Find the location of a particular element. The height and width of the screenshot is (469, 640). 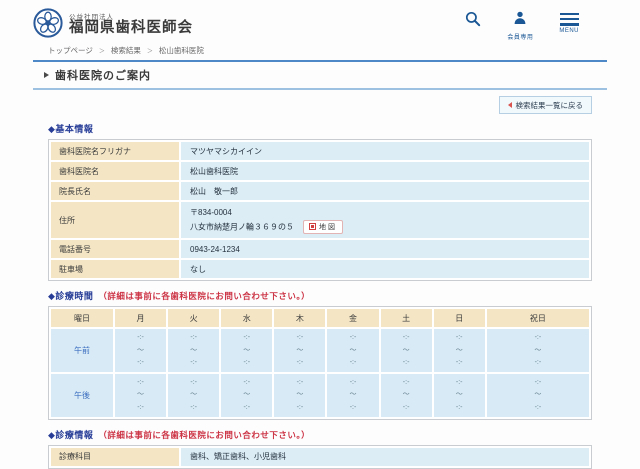

page-title: 歯科医院のご案内 is located at coordinates (103, 76).